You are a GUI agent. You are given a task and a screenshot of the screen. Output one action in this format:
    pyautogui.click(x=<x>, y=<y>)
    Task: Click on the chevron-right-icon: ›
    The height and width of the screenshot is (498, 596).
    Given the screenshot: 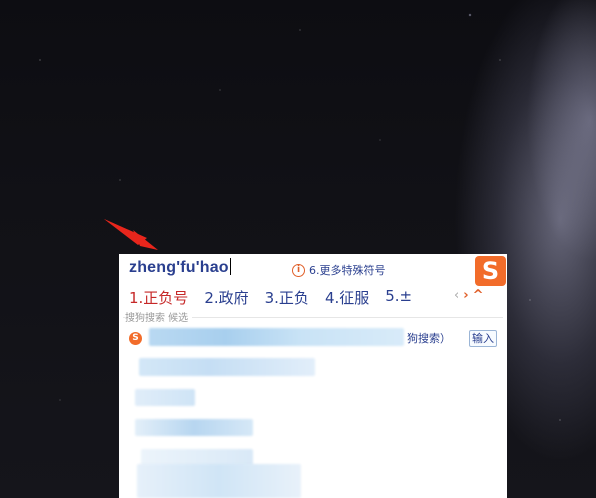 What is the action you would take?
    pyautogui.click(x=465, y=295)
    